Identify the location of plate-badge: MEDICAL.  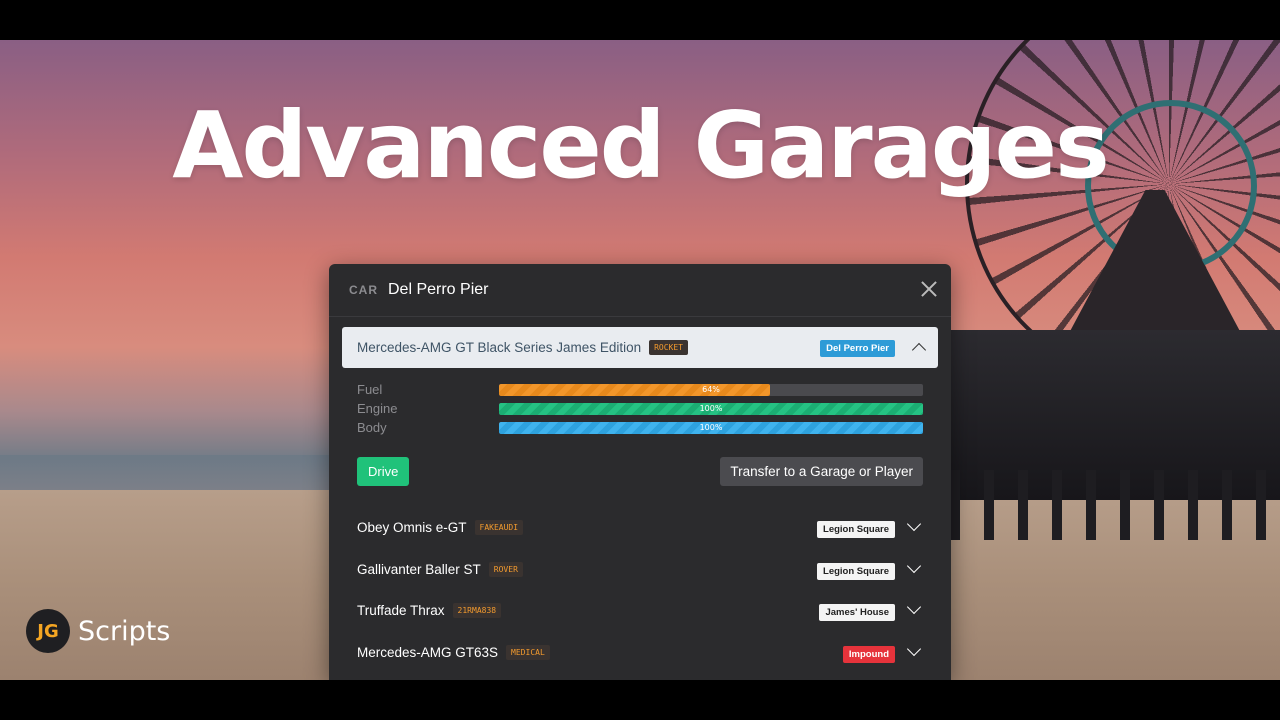
(528, 652).